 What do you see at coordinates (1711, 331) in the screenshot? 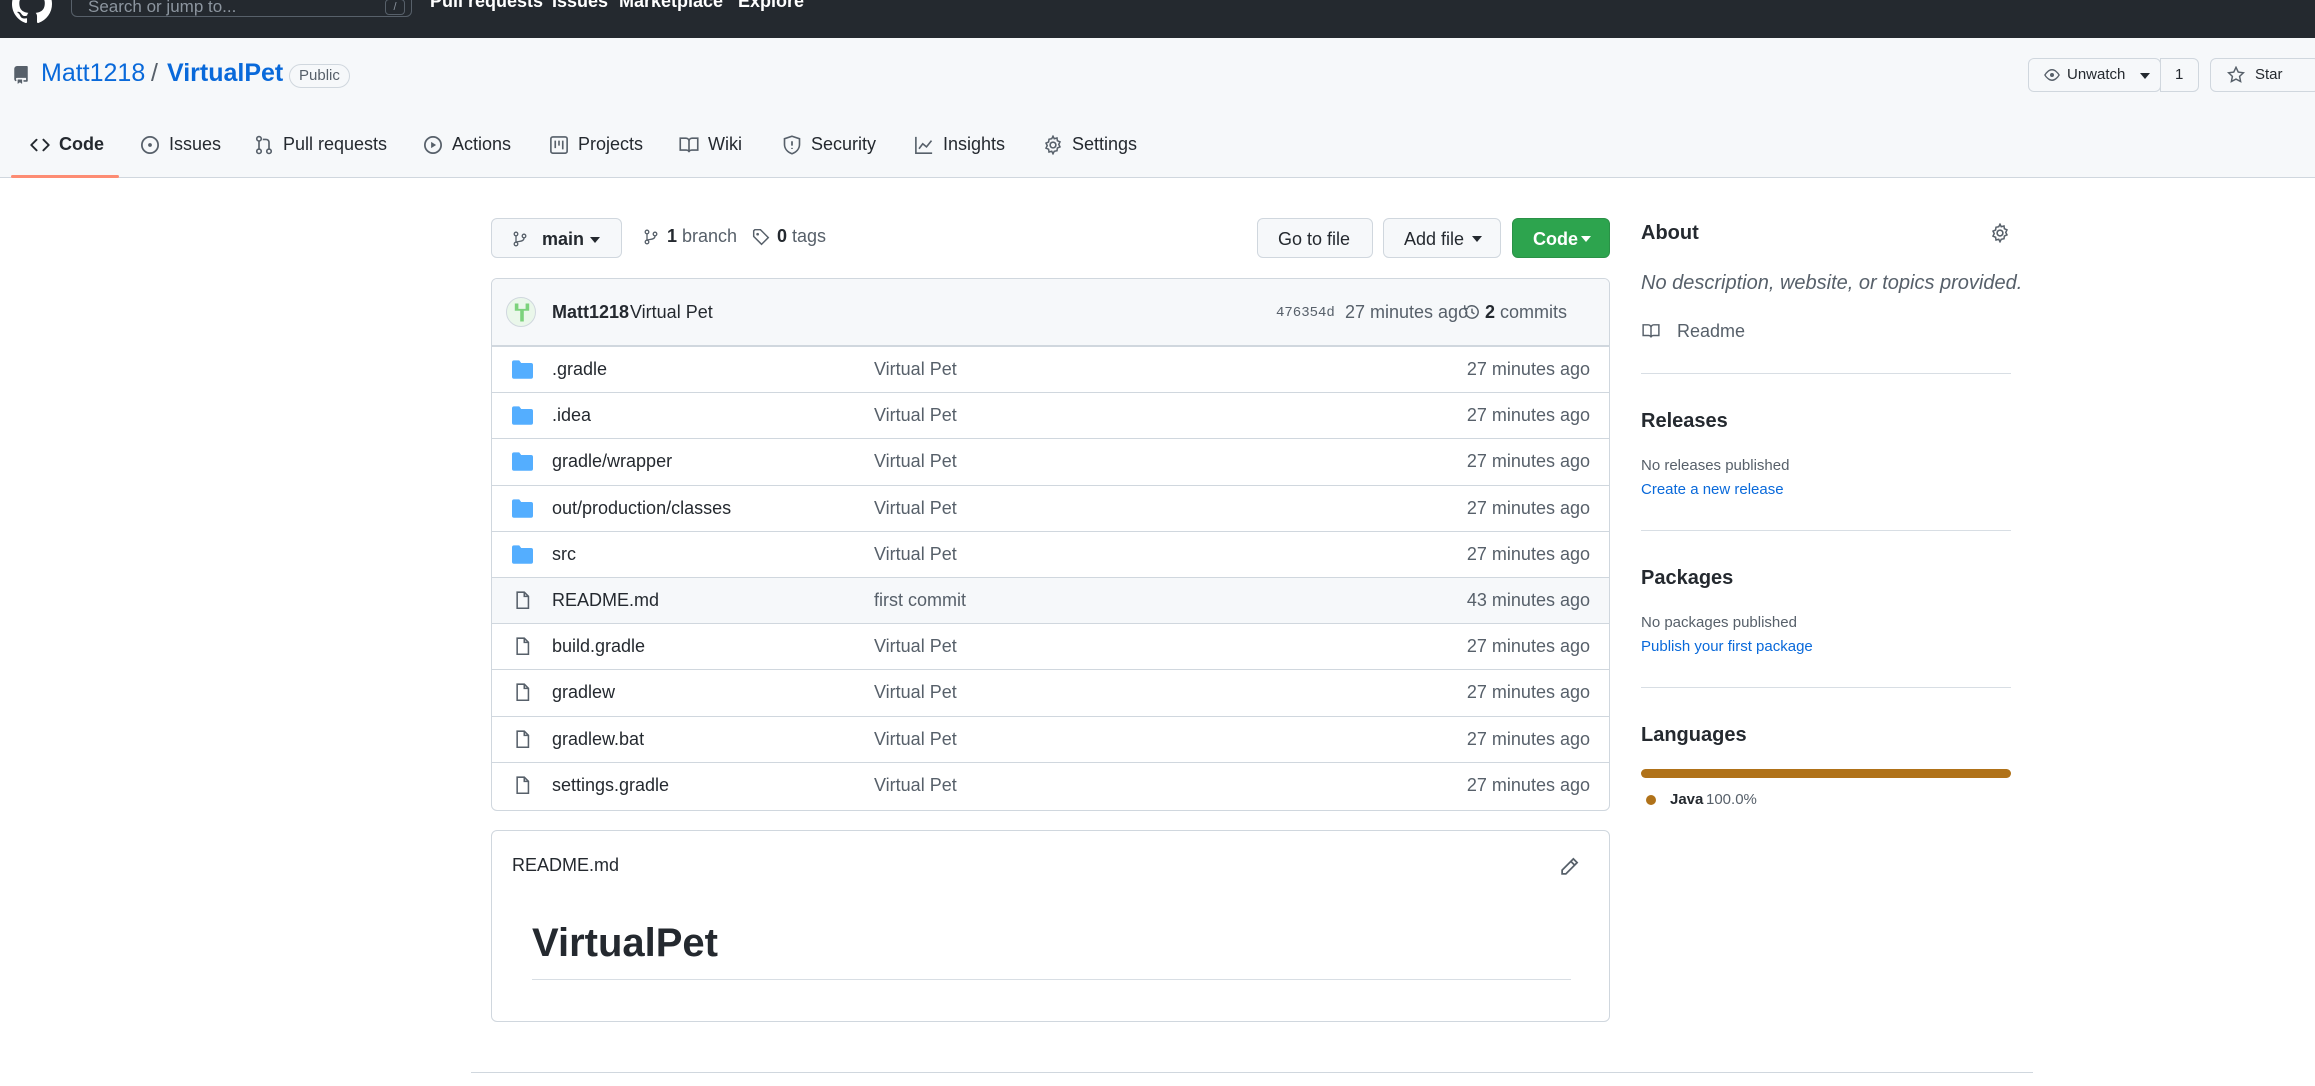
I see `readme-link: Readme` at bounding box center [1711, 331].